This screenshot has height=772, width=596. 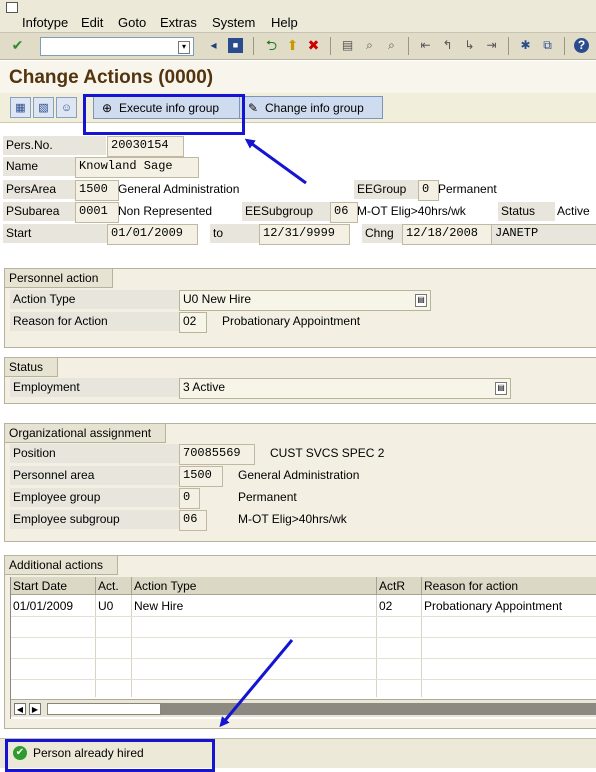 What do you see at coordinates (178, 22) in the screenshot?
I see `menu-extras: Extras` at bounding box center [178, 22].